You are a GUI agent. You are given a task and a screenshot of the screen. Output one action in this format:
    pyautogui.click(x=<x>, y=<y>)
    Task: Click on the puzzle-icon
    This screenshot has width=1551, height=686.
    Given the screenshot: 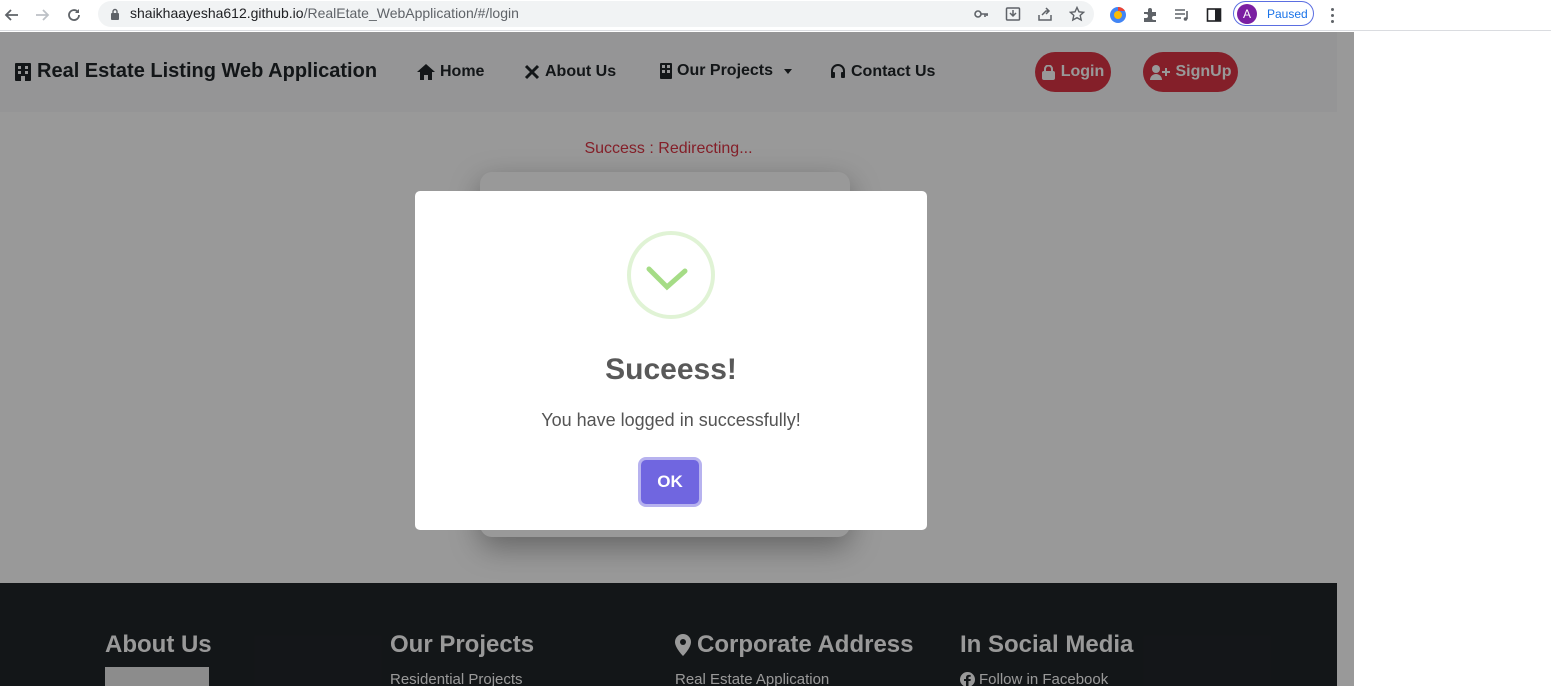 What is the action you would take?
    pyautogui.click(x=1150, y=15)
    